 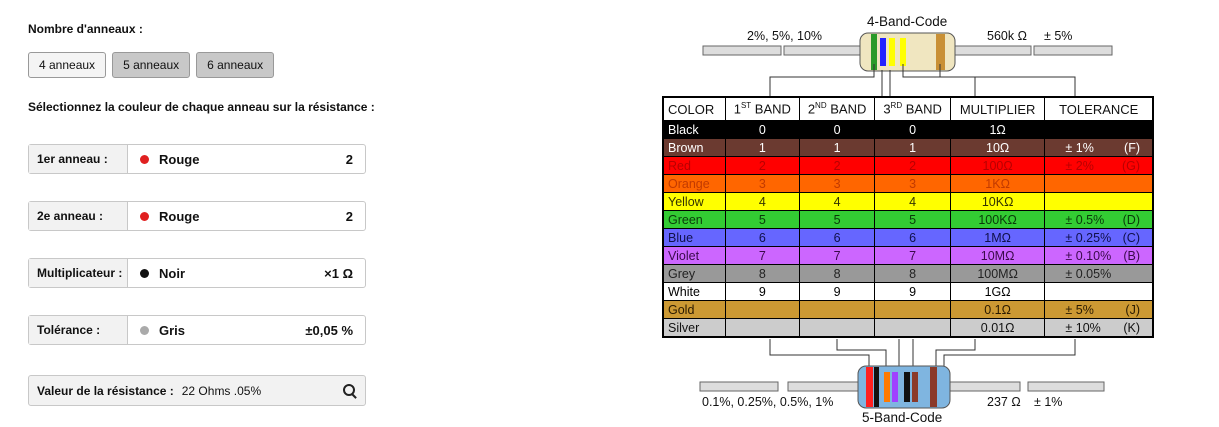 What do you see at coordinates (762, 273) in the screenshot?
I see `table-cell-b1: 8` at bounding box center [762, 273].